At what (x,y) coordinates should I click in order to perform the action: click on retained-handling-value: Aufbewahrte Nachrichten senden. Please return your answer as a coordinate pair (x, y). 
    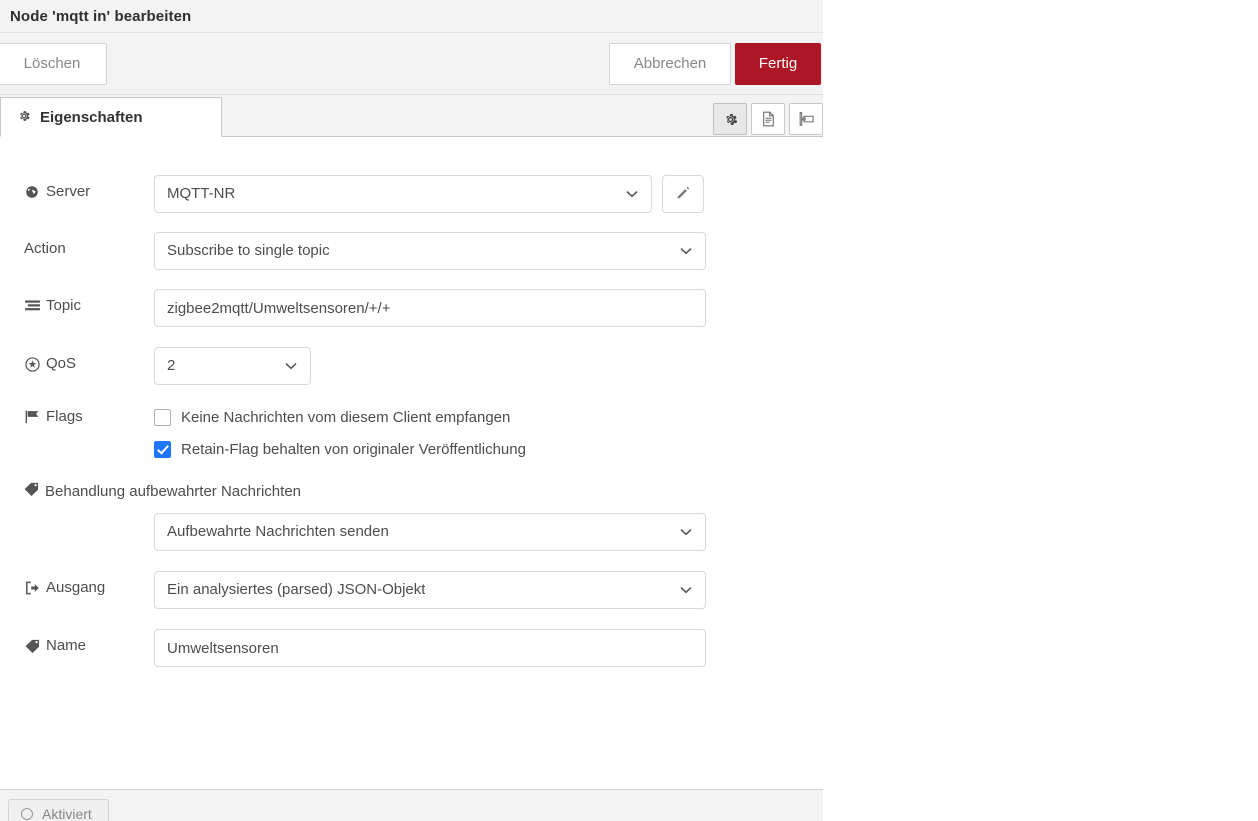
    Looking at the image, I should click on (278, 531).